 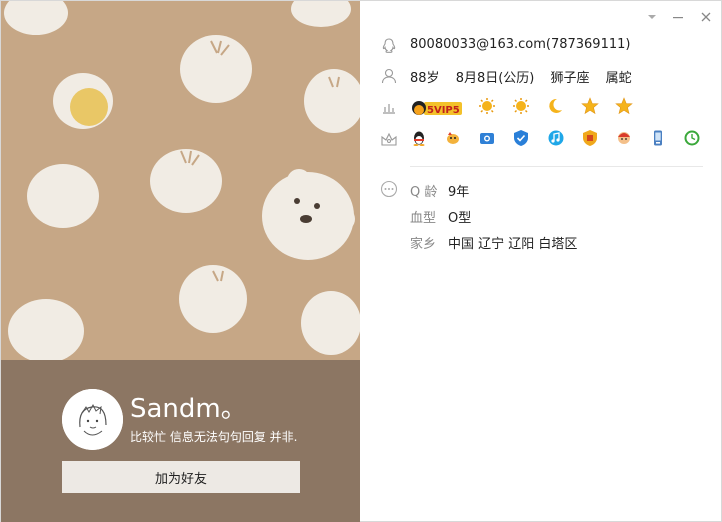 I want to click on hometown-label: 家乡, so click(x=423, y=244).